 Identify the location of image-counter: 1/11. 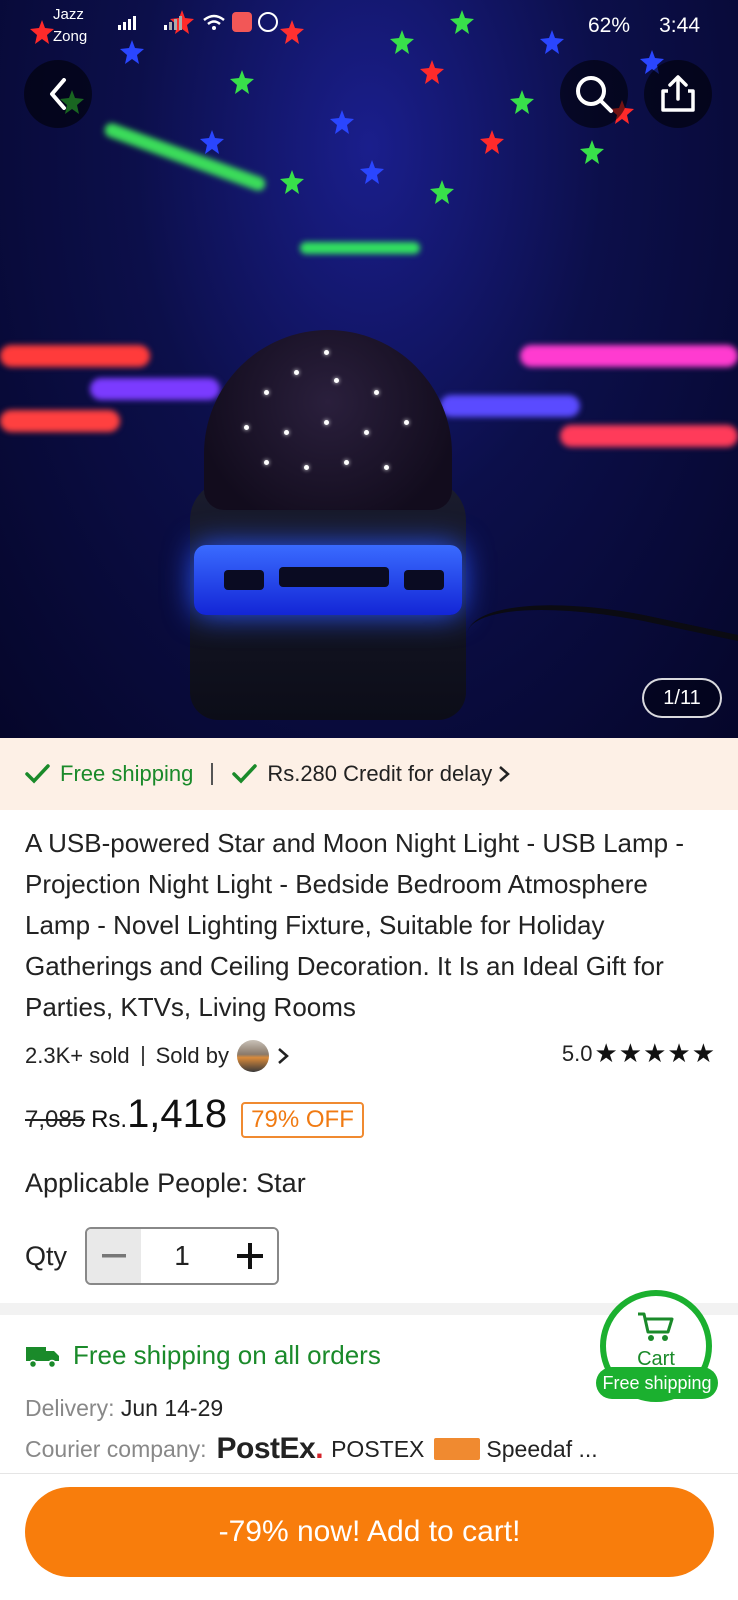
(682, 698).